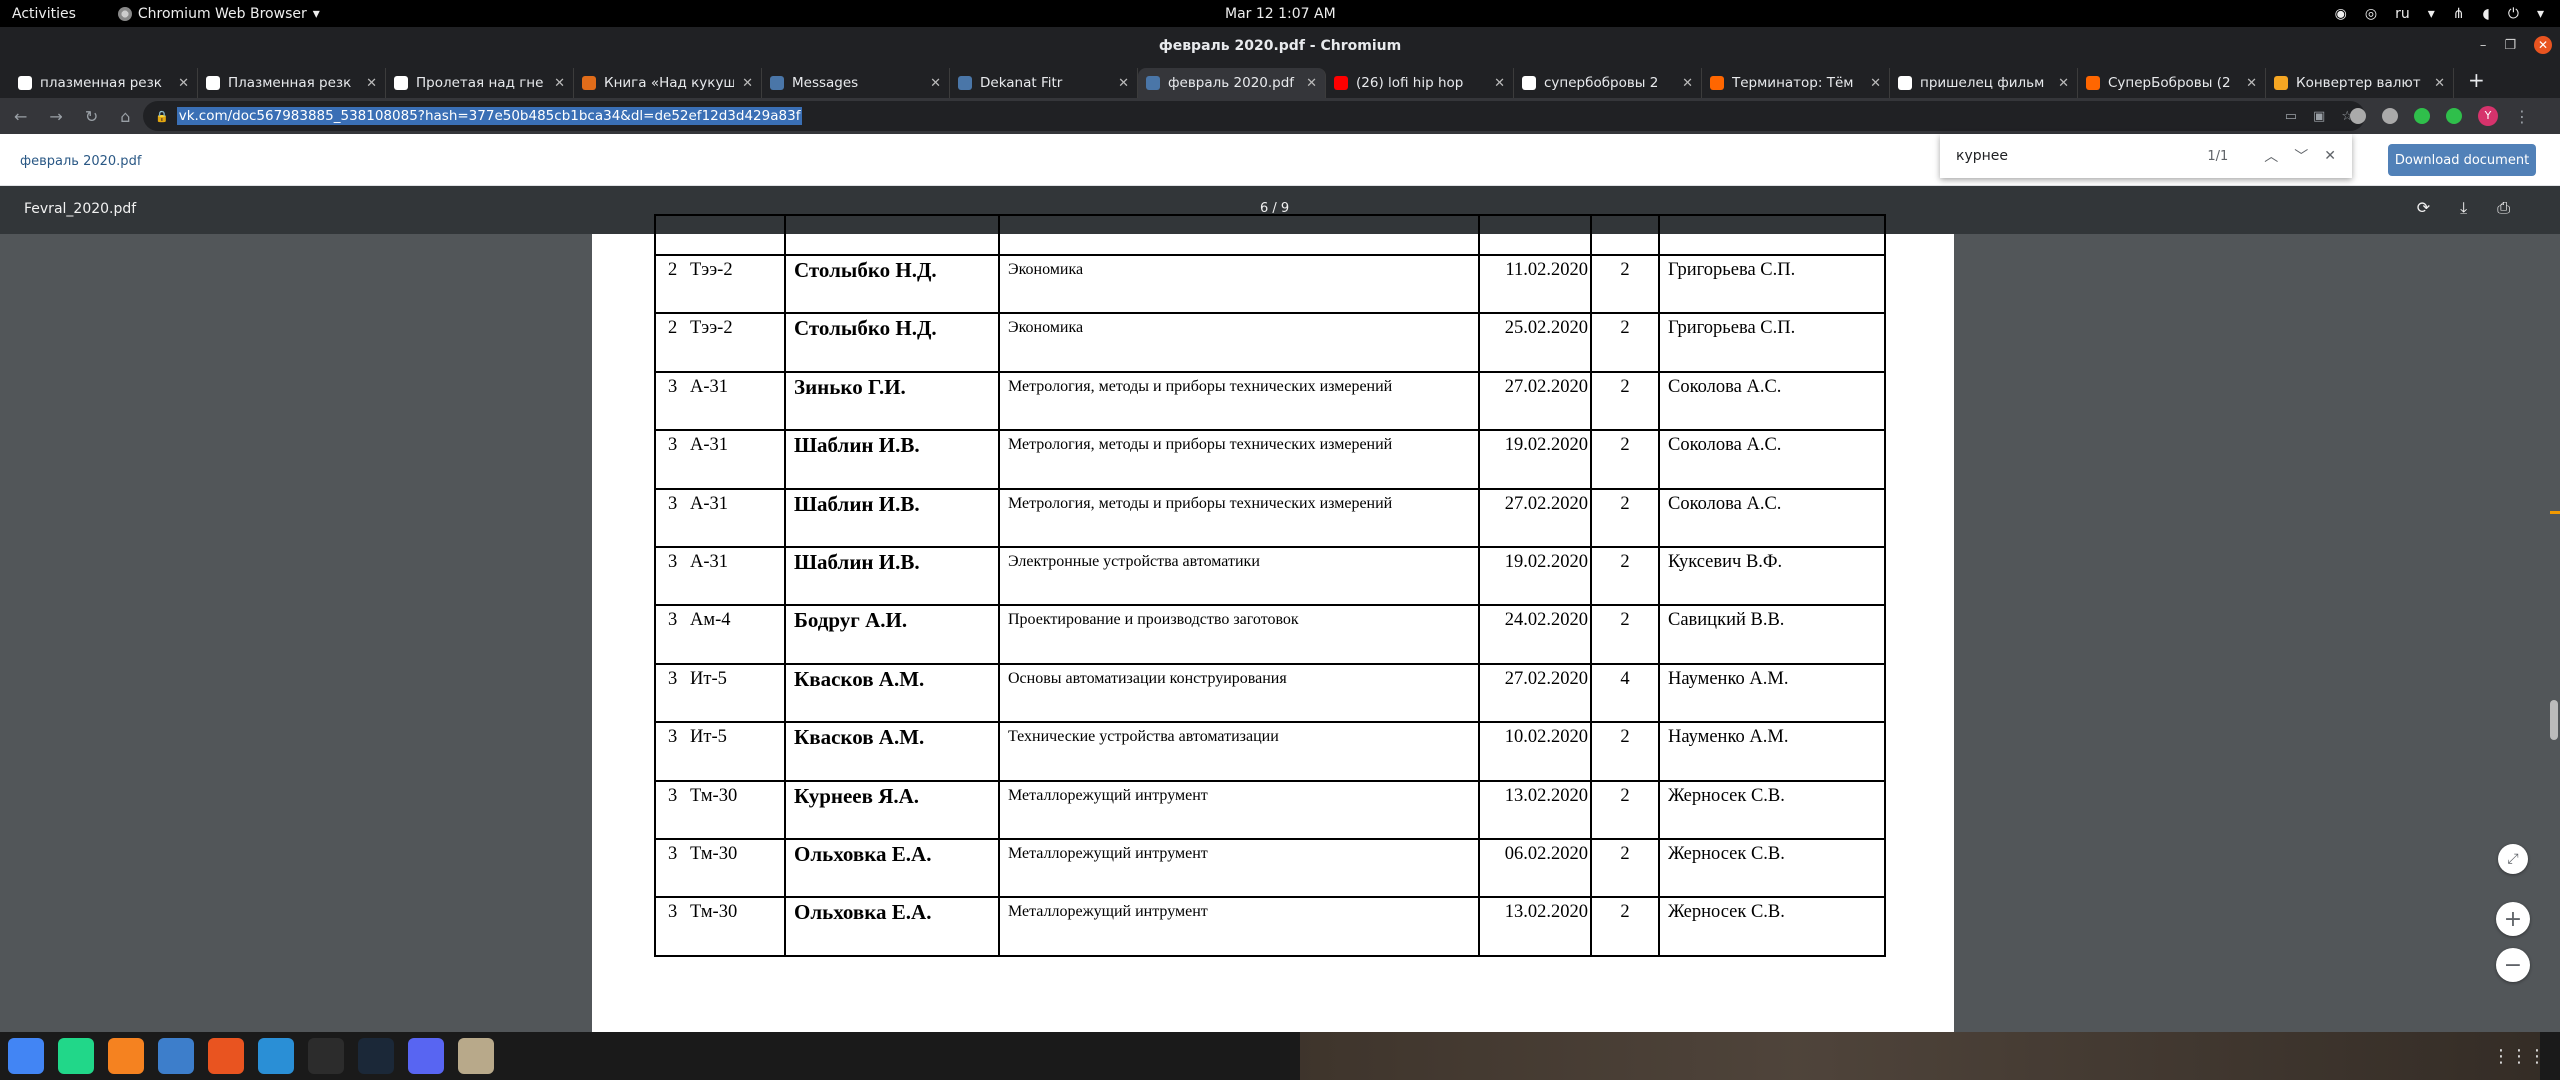  What do you see at coordinates (176, 1056) in the screenshot?
I see `text-editor-icon` at bounding box center [176, 1056].